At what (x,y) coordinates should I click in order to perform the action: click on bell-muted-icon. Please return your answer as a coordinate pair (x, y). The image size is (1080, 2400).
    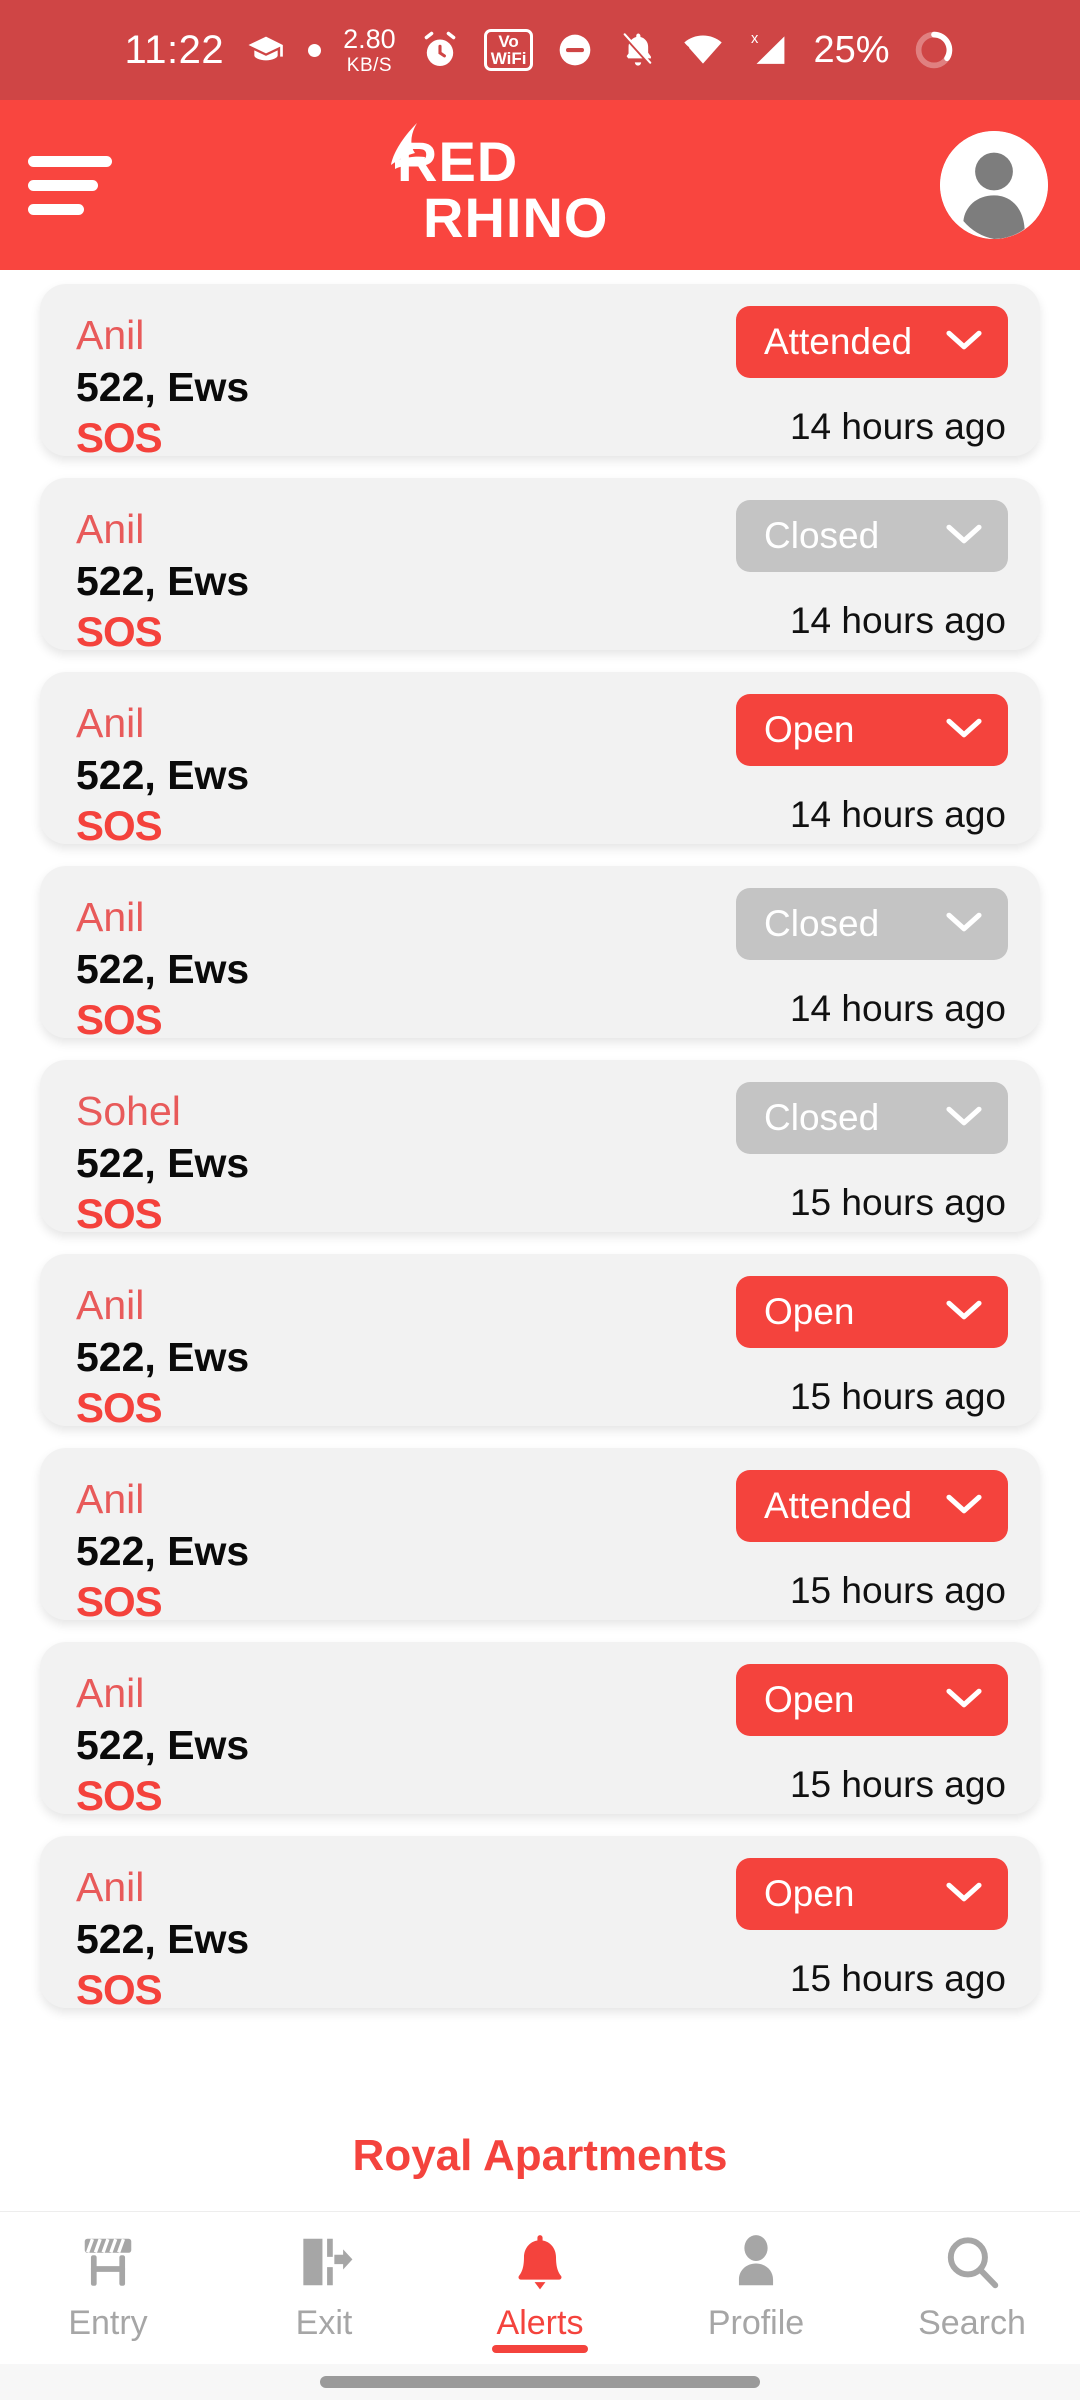
    Looking at the image, I should click on (638, 50).